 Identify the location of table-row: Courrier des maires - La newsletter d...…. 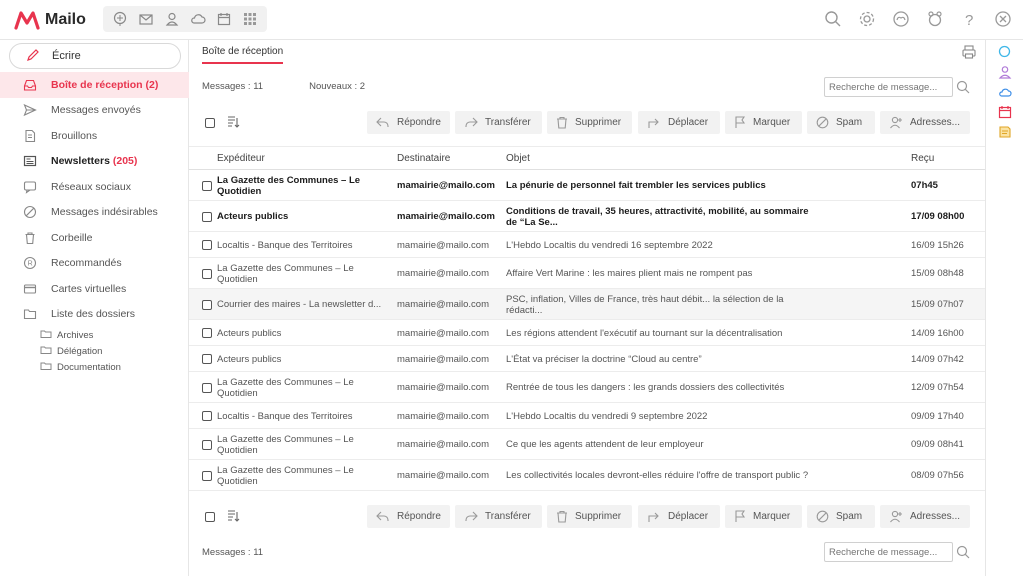
(587, 304).